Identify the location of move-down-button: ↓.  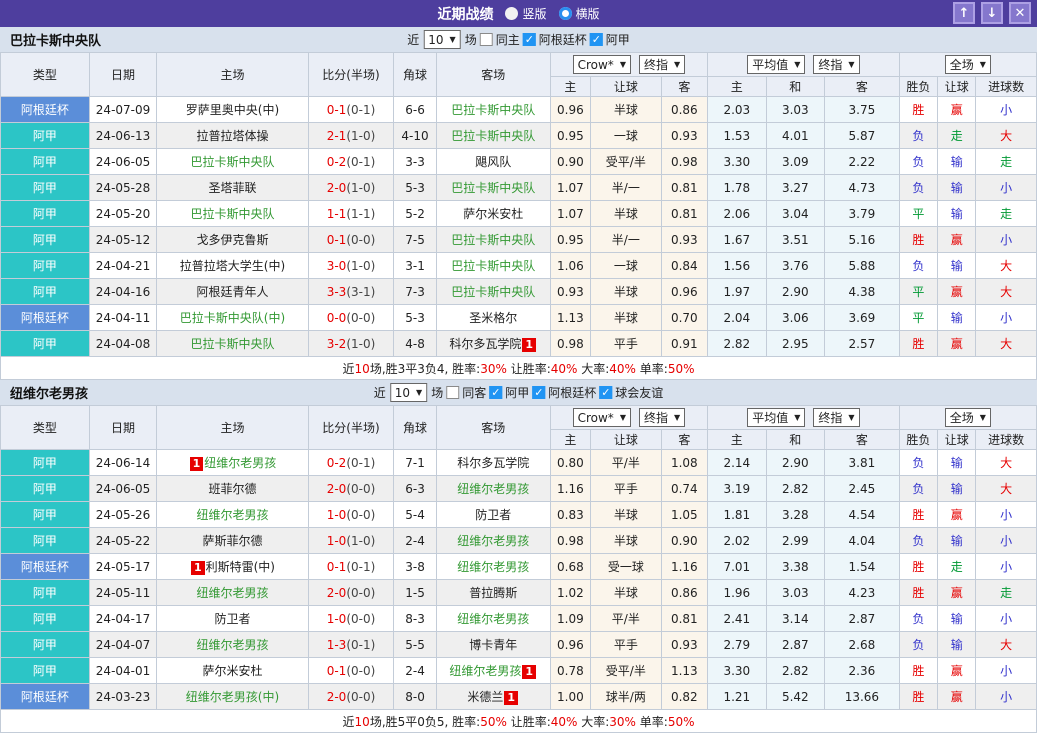
(992, 13).